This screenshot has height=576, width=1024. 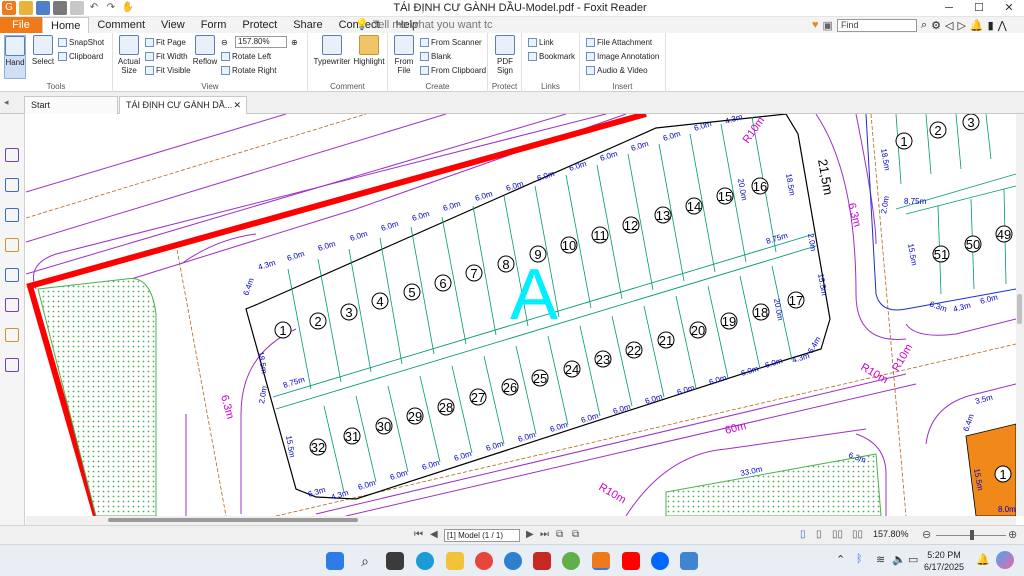 What do you see at coordinates (840, 559) in the screenshot?
I see `tray-chevron-icon: ⌃` at bounding box center [840, 559].